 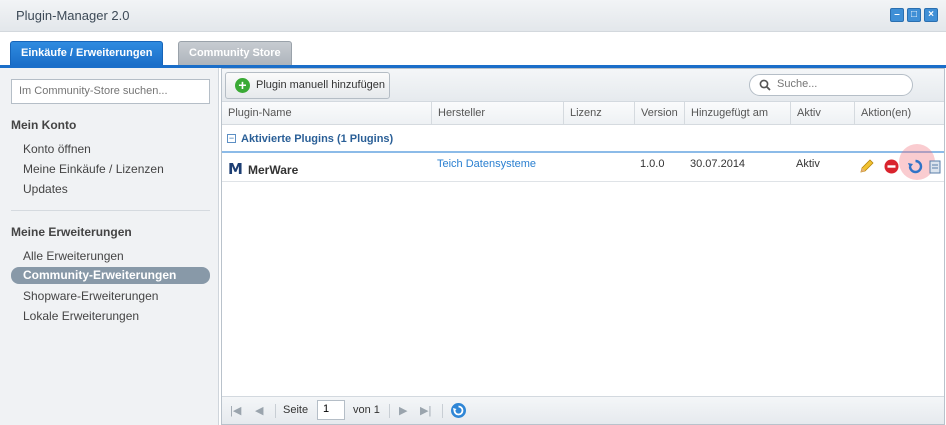 I want to click on grid-search-input, so click(x=840, y=84).